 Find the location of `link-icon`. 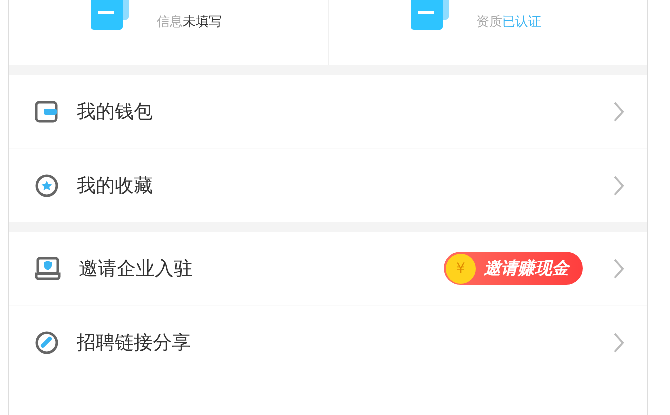

link-icon is located at coordinates (47, 342).